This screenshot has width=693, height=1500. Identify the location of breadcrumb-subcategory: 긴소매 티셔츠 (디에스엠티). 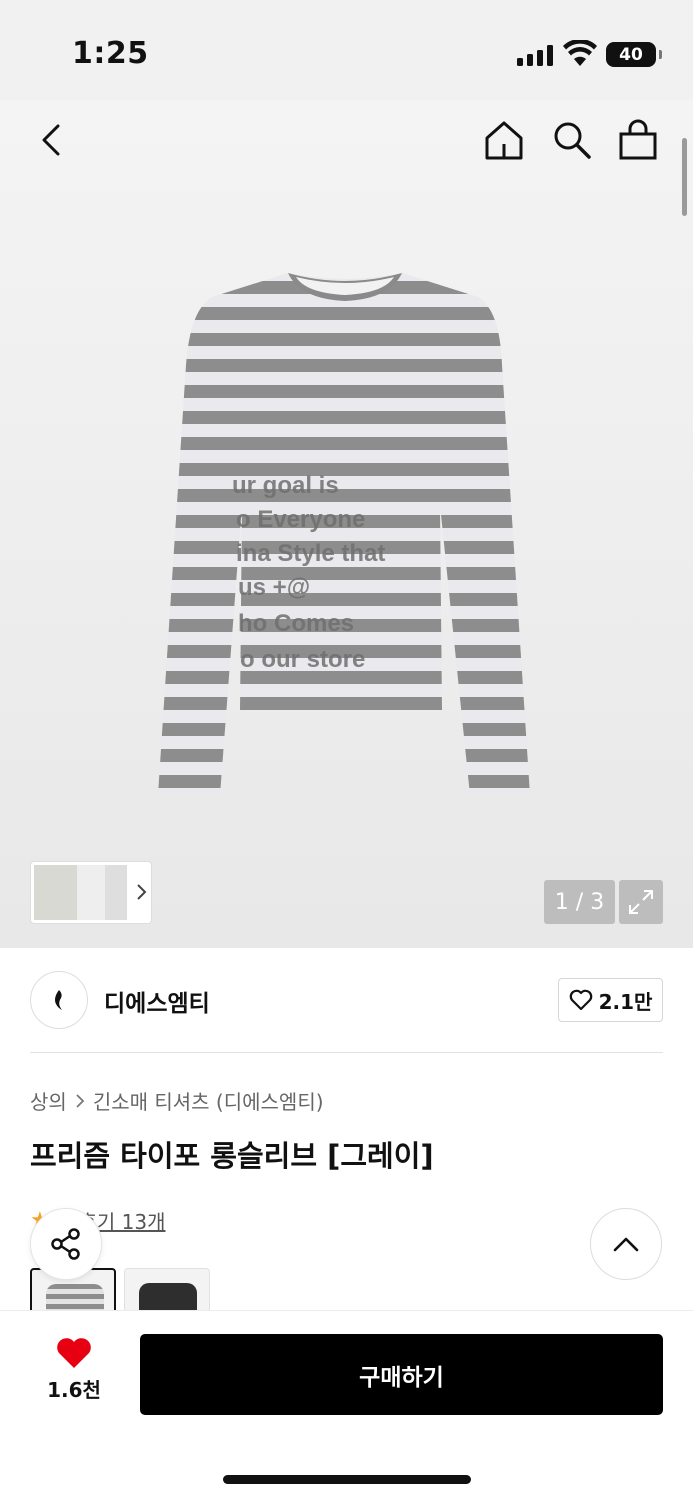
(208, 1100).